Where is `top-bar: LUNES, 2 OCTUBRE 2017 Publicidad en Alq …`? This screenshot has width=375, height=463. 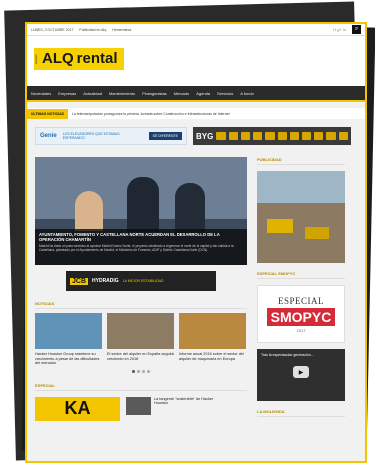
top-bar: LUNES, 2 OCTUBRE 2017 Publicidad en Alq … is located at coordinates (196, 30).